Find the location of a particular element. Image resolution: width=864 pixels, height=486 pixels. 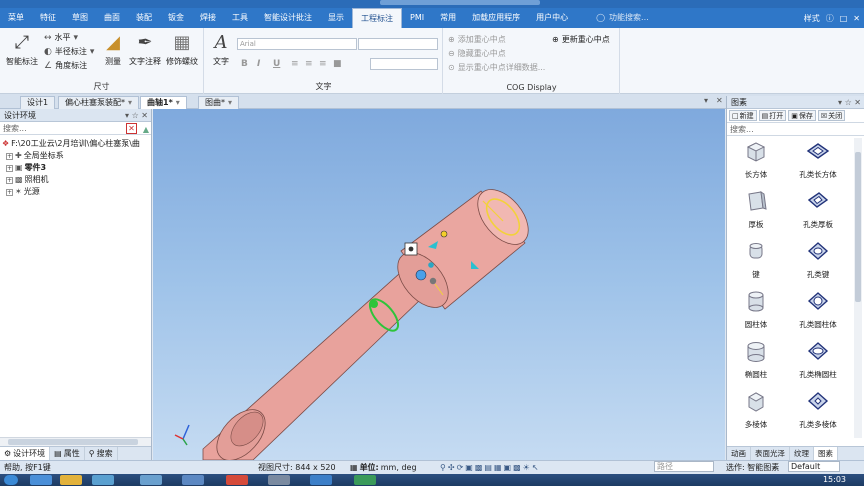

tab-design-env: ⚙ 设计环境 is located at coordinates (25, 453).